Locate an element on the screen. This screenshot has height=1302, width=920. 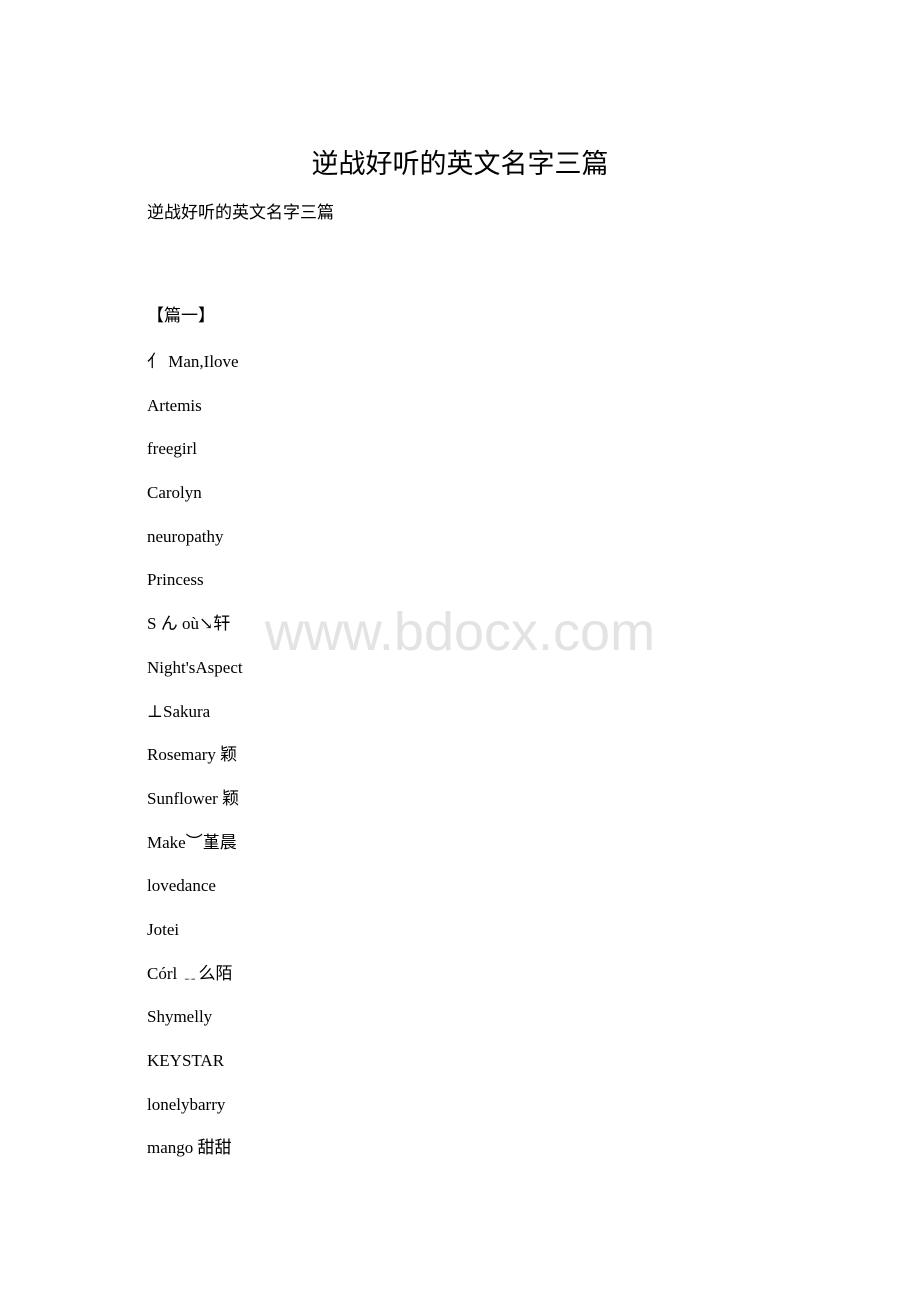
list-item: KEYSTAR is located at coordinates (186, 1060).